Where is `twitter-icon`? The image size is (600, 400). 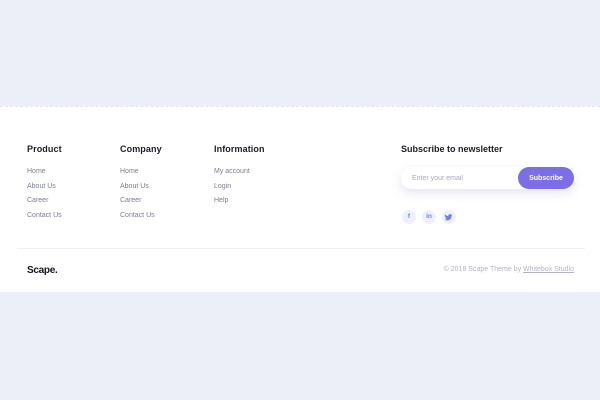 twitter-icon is located at coordinates (449, 217).